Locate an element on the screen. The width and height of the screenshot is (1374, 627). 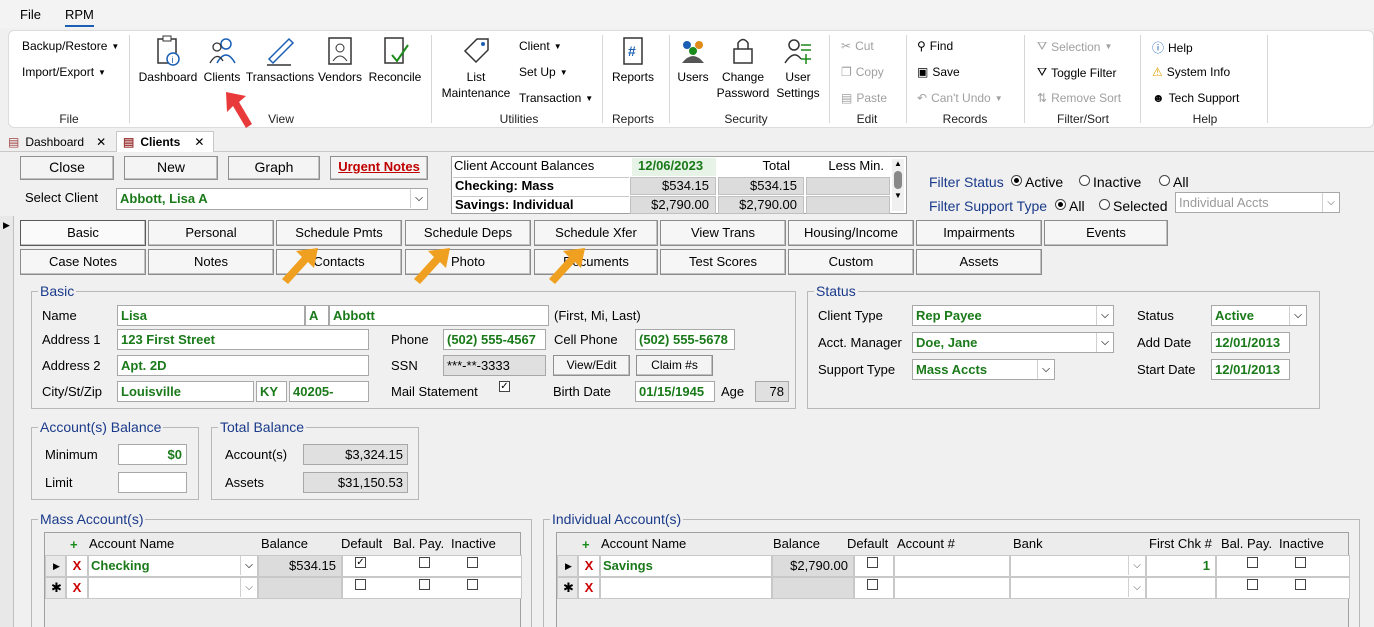
reconcile-button: Reconcile is located at coordinates (395, 60).